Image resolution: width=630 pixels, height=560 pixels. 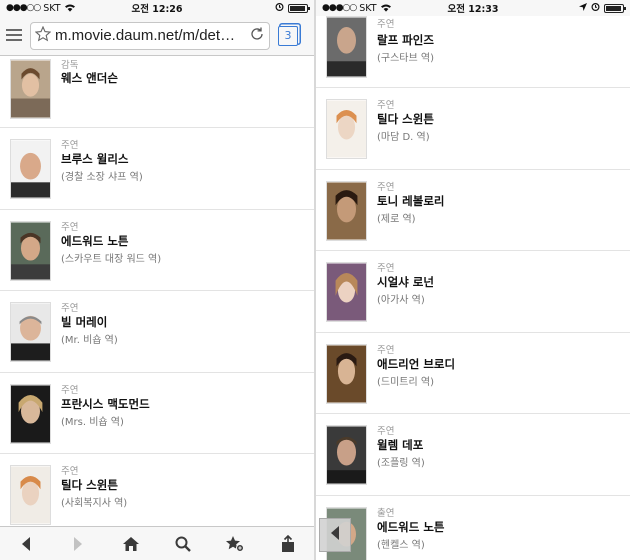 I want to click on location-icon, so click(x=583, y=8).